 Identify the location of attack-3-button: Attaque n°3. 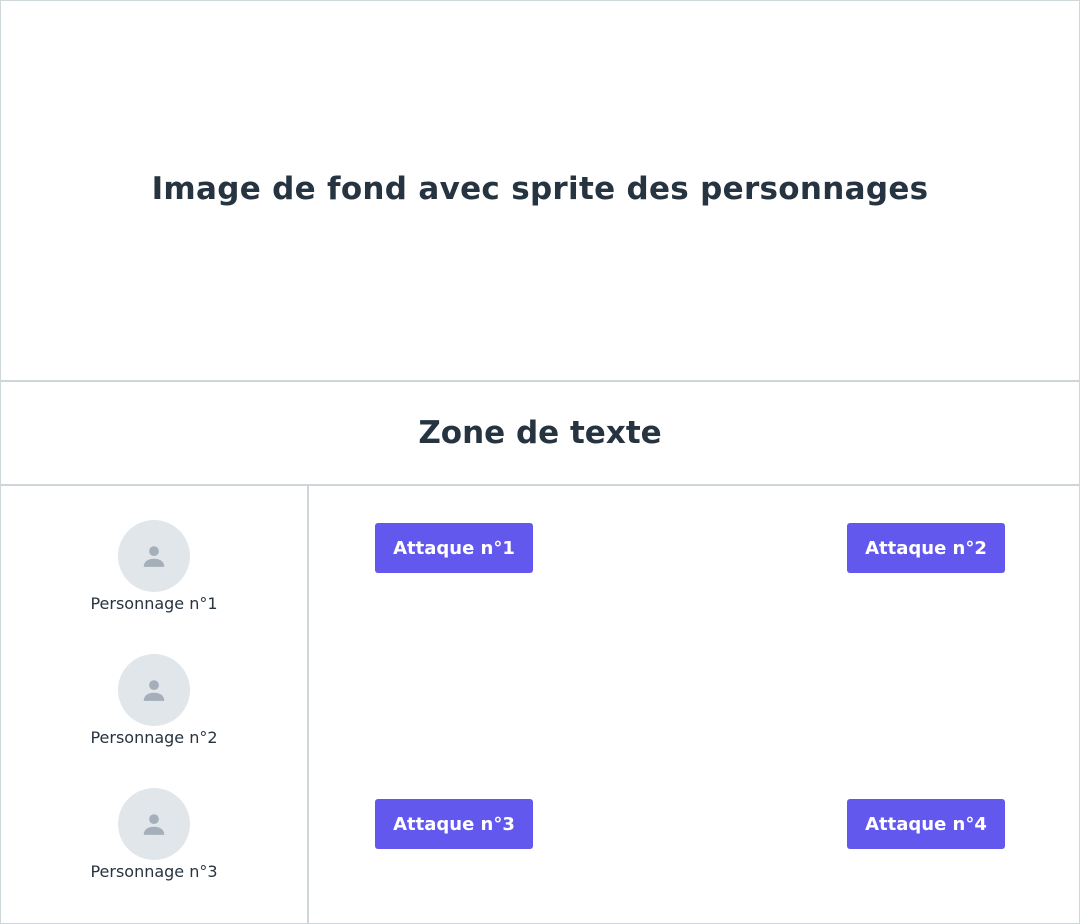
(454, 824).